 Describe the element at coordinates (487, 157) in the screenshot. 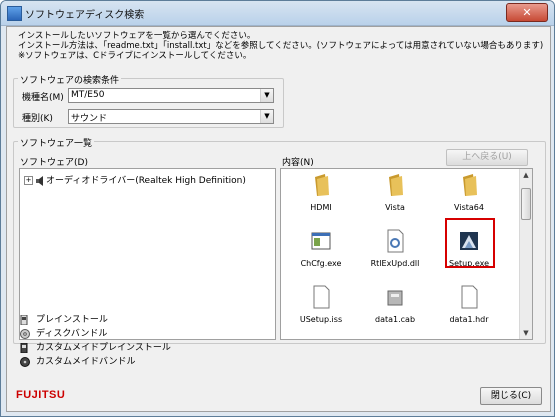

I see `up-button: 上へ戻る(U)` at that location.